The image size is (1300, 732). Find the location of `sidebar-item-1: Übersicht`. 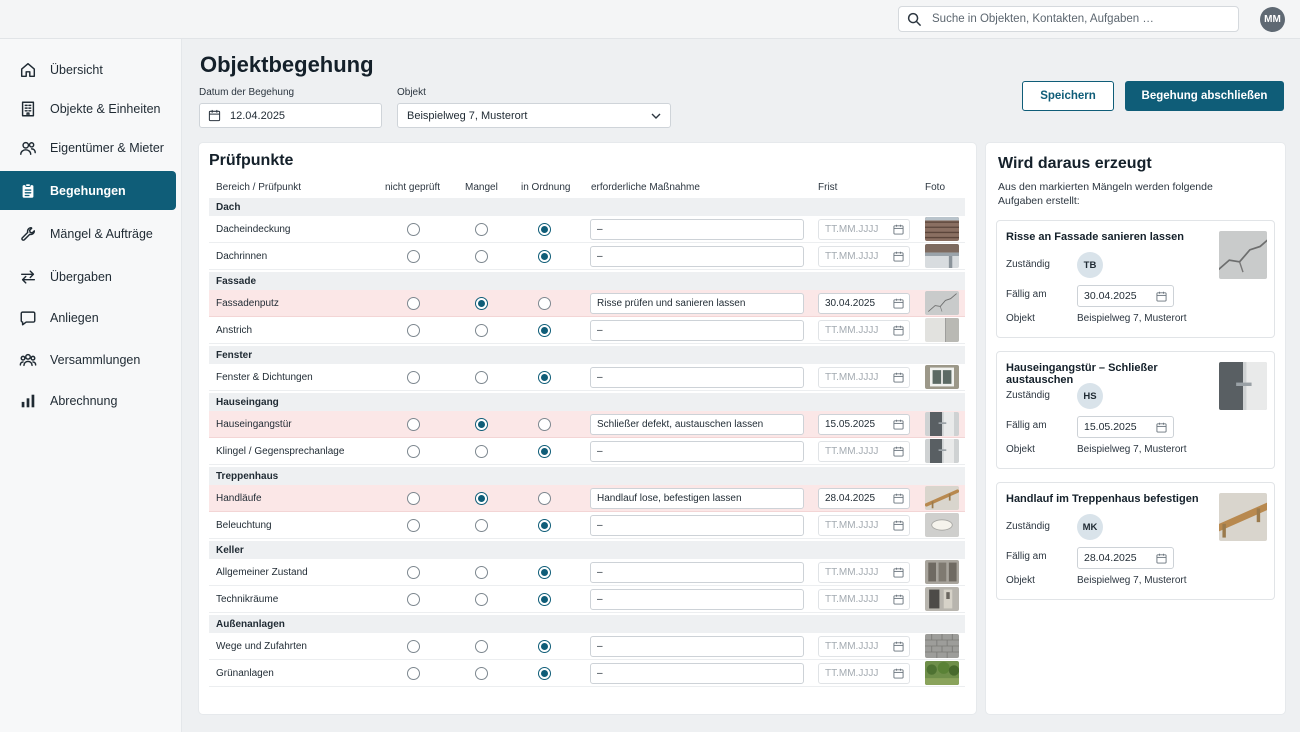

sidebar-item-1: Übersicht is located at coordinates (88, 69).